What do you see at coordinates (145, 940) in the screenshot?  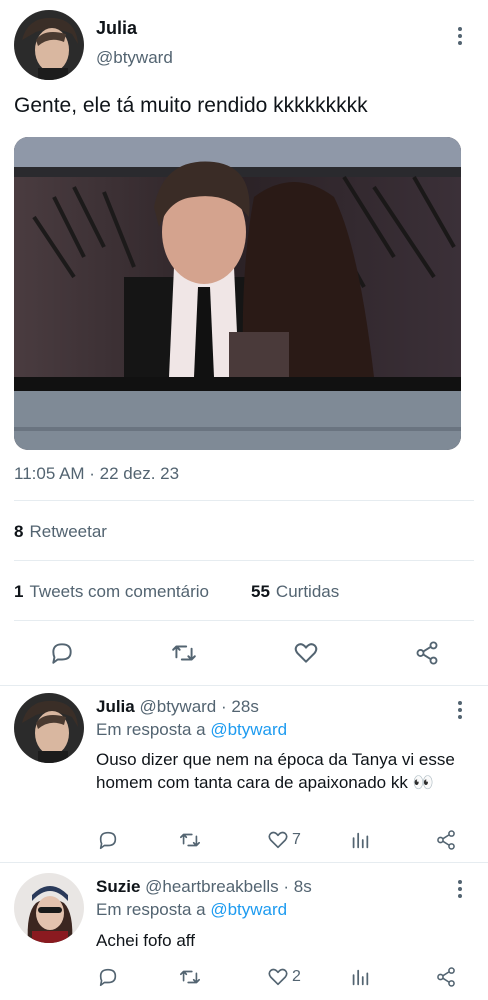 I see `reply-text: Achei fofo aff` at bounding box center [145, 940].